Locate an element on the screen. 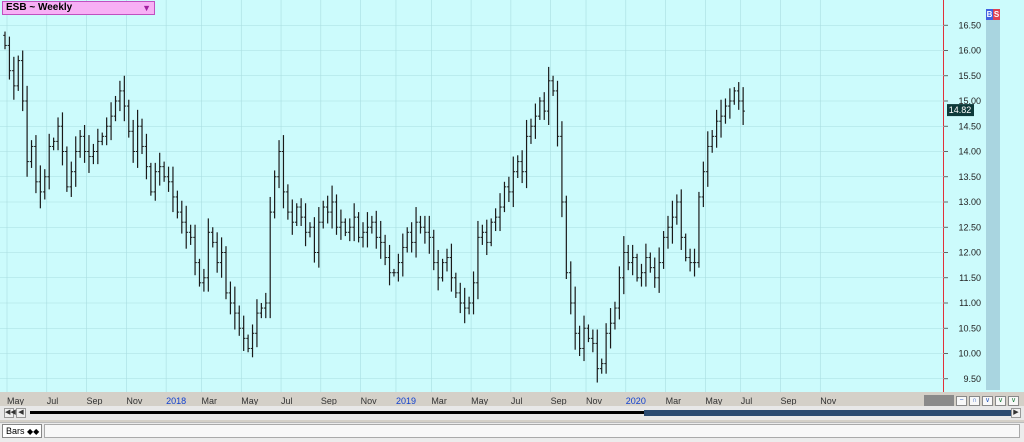 This screenshot has width=1024, height=442. chevron-up-icon: ∨ is located at coordinates (1000, 401).